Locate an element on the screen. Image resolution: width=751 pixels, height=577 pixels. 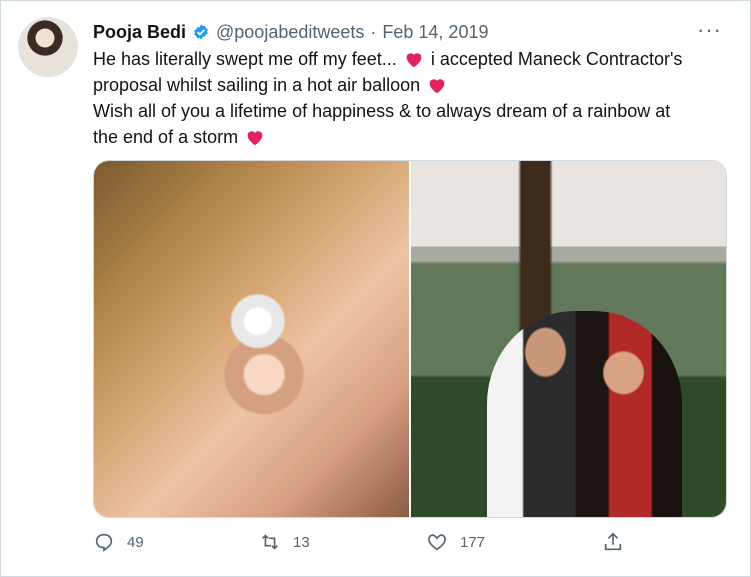
share-icon is located at coordinates (613, 541).